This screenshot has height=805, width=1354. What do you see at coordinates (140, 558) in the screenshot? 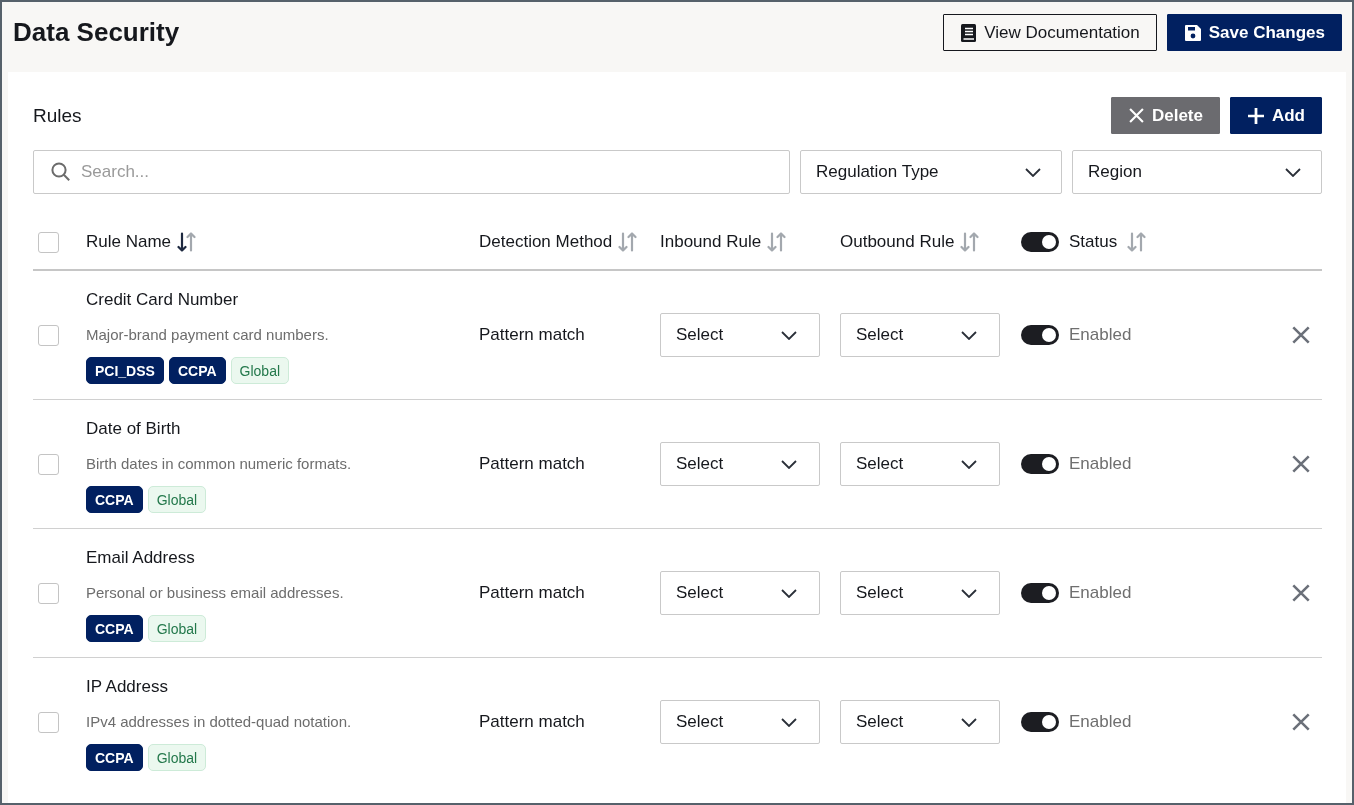
I see `rule-name: Email Address` at bounding box center [140, 558].